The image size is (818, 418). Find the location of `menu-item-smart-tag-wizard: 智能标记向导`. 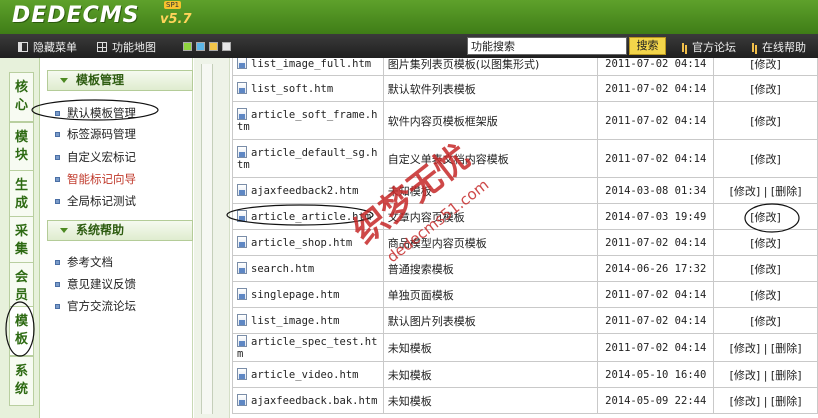

menu-item-smart-tag-wizard: 智能标记向导 is located at coordinates (95, 179).